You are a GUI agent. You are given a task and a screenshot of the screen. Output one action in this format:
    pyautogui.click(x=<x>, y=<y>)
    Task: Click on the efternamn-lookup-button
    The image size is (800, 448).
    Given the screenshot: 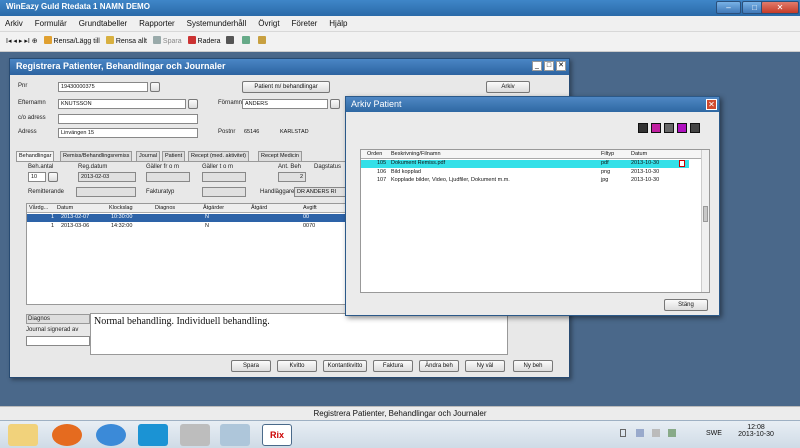 What is the action you would take?
    pyautogui.click(x=193, y=104)
    